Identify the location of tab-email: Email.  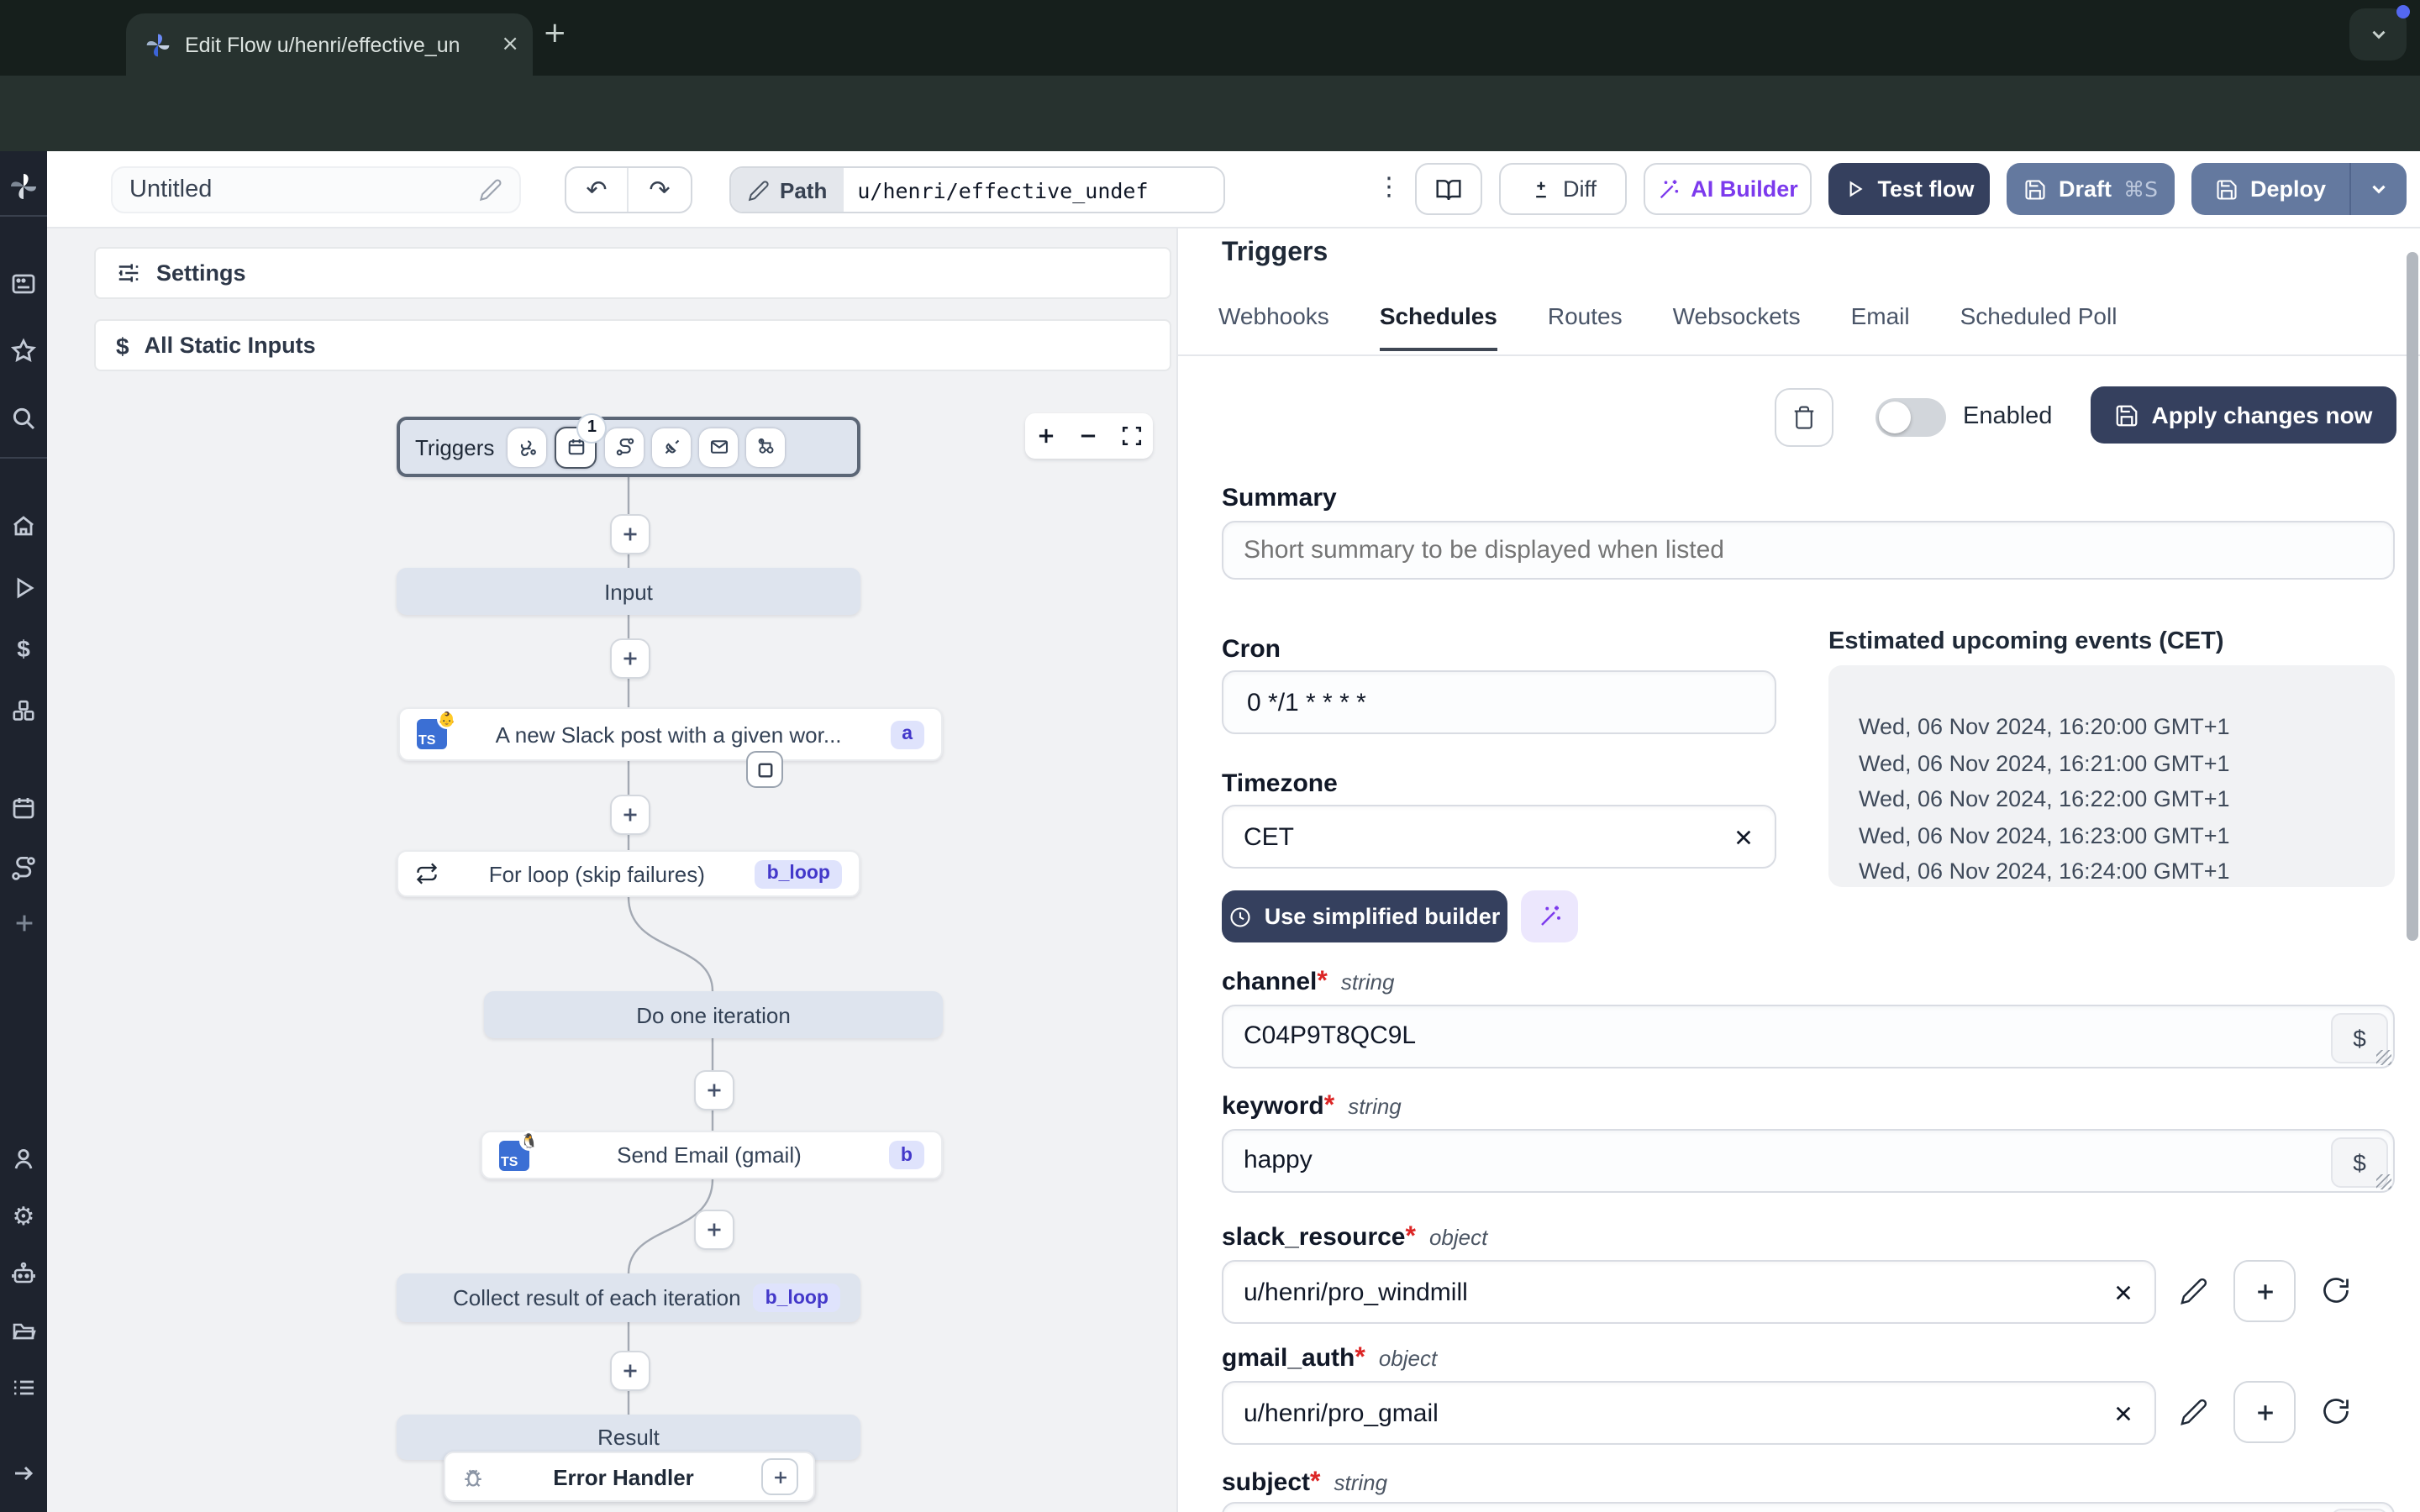
(1880, 326).